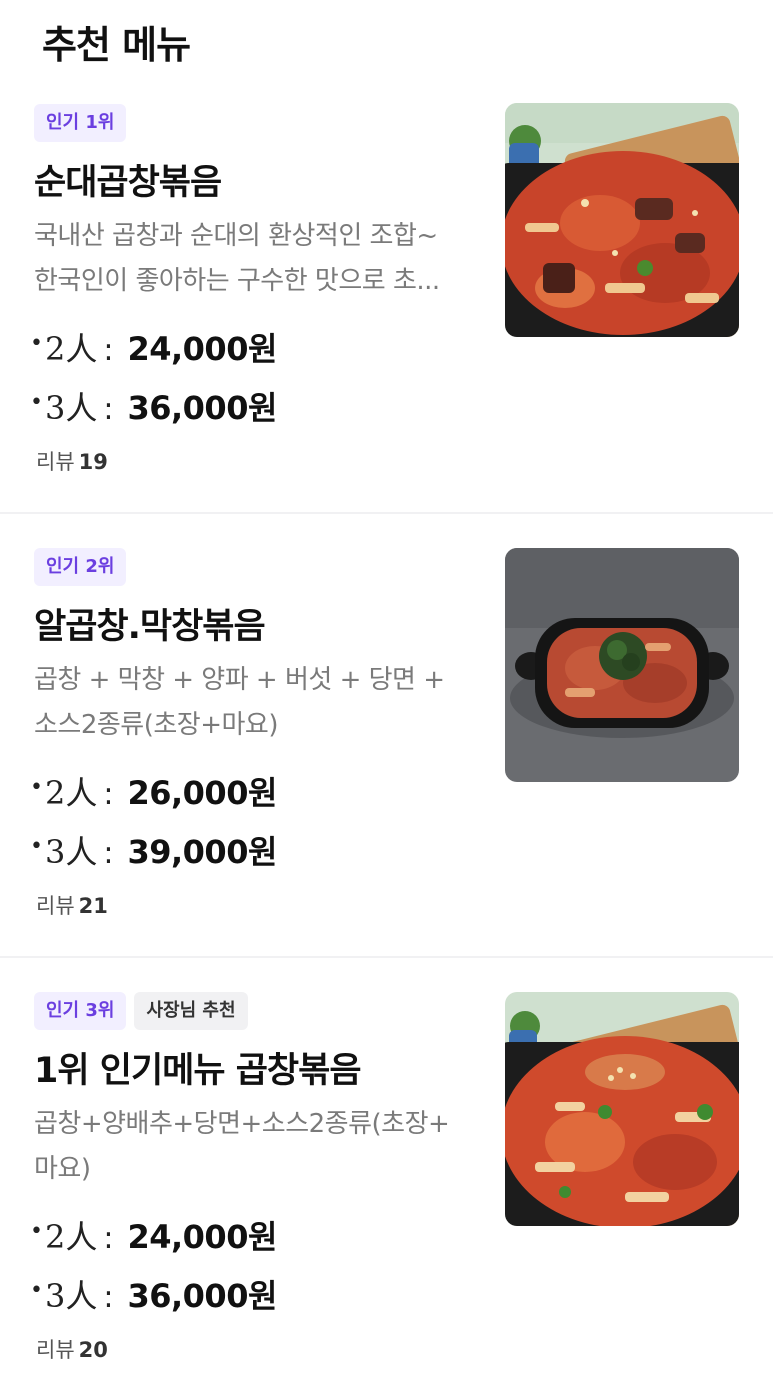  Describe the element at coordinates (202, 852) in the screenshot. I see `price-amount: 39,000원` at that location.